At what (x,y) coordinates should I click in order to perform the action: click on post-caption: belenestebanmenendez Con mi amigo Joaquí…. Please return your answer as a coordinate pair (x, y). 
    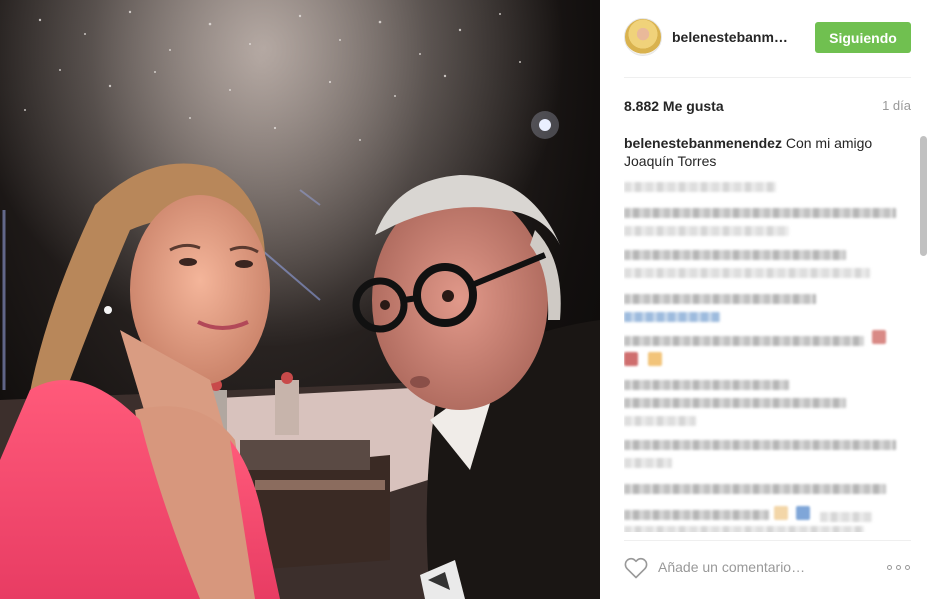
    Looking at the image, I should click on (769, 152).